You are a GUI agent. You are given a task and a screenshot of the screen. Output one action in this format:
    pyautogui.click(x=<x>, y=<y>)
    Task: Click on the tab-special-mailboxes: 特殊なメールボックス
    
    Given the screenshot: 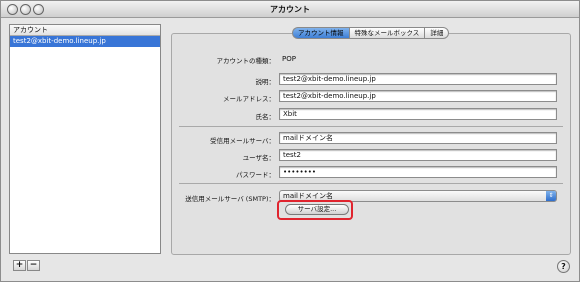 What is the action you would take?
    pyautogui.click(x=386, y=33)
    